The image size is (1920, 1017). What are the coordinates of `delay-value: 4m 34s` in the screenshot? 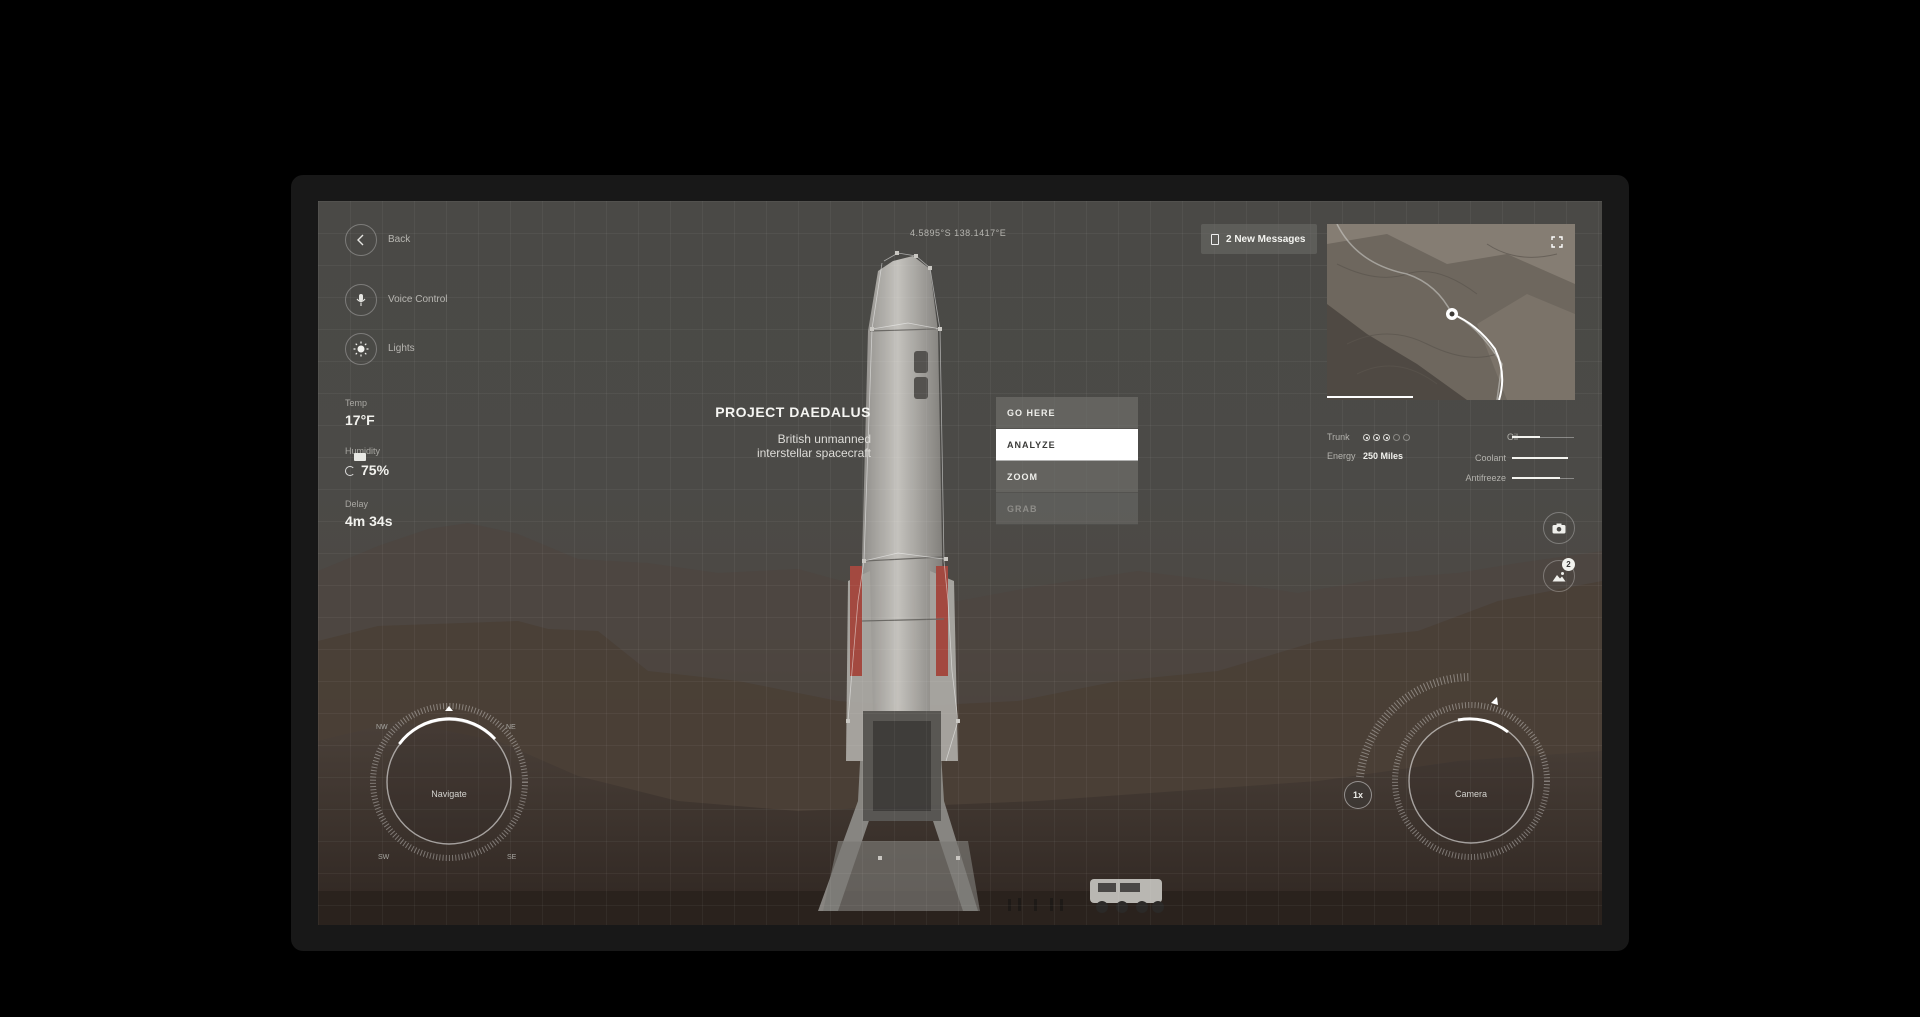 It's located at (369, 521).